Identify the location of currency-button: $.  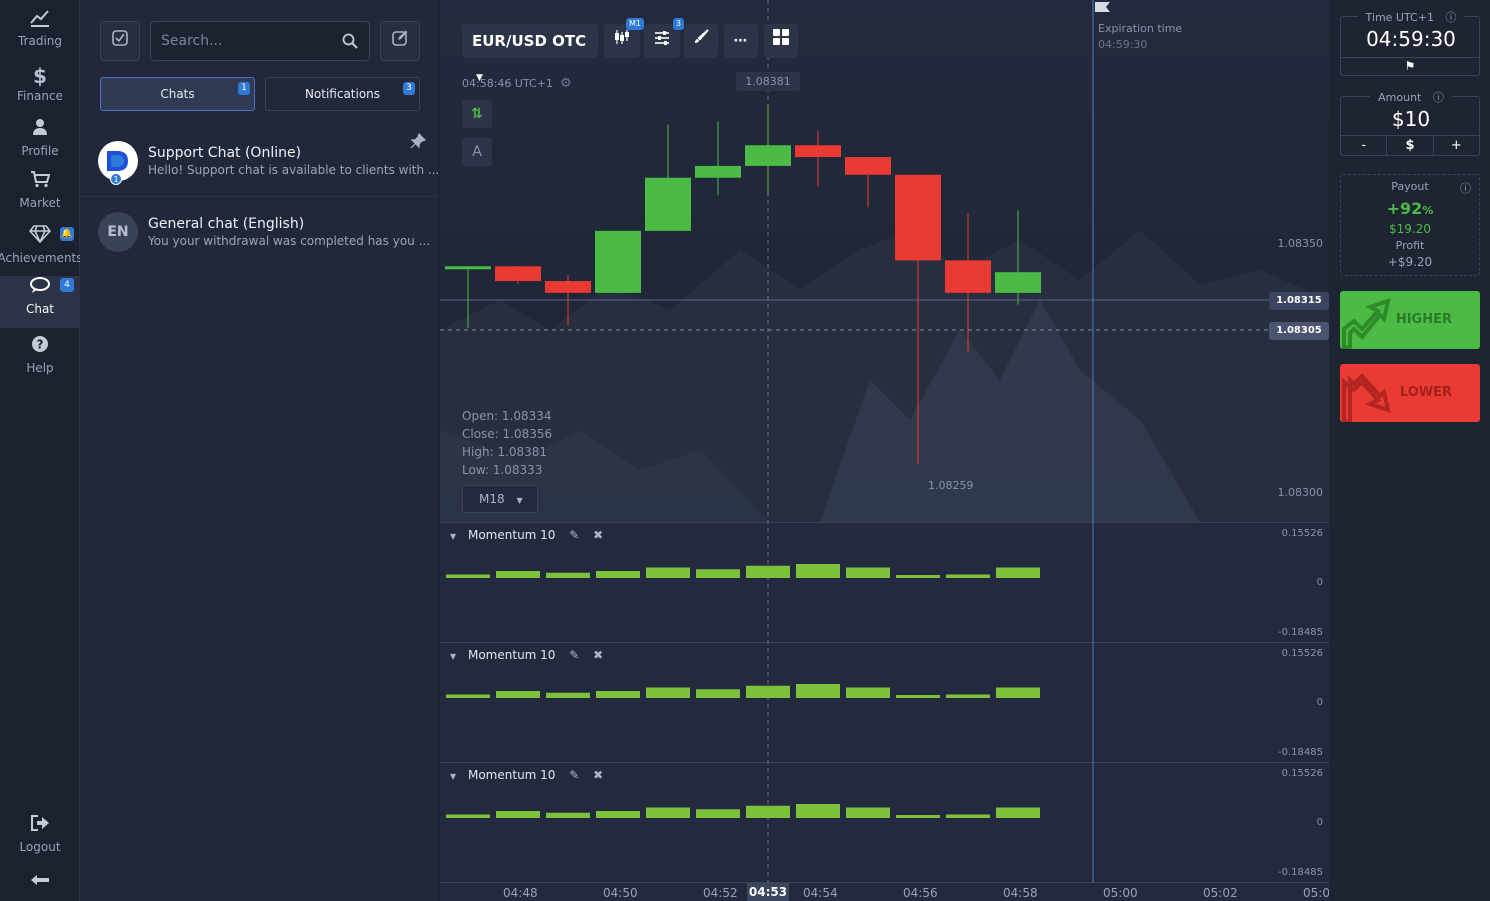
(1410, 145).